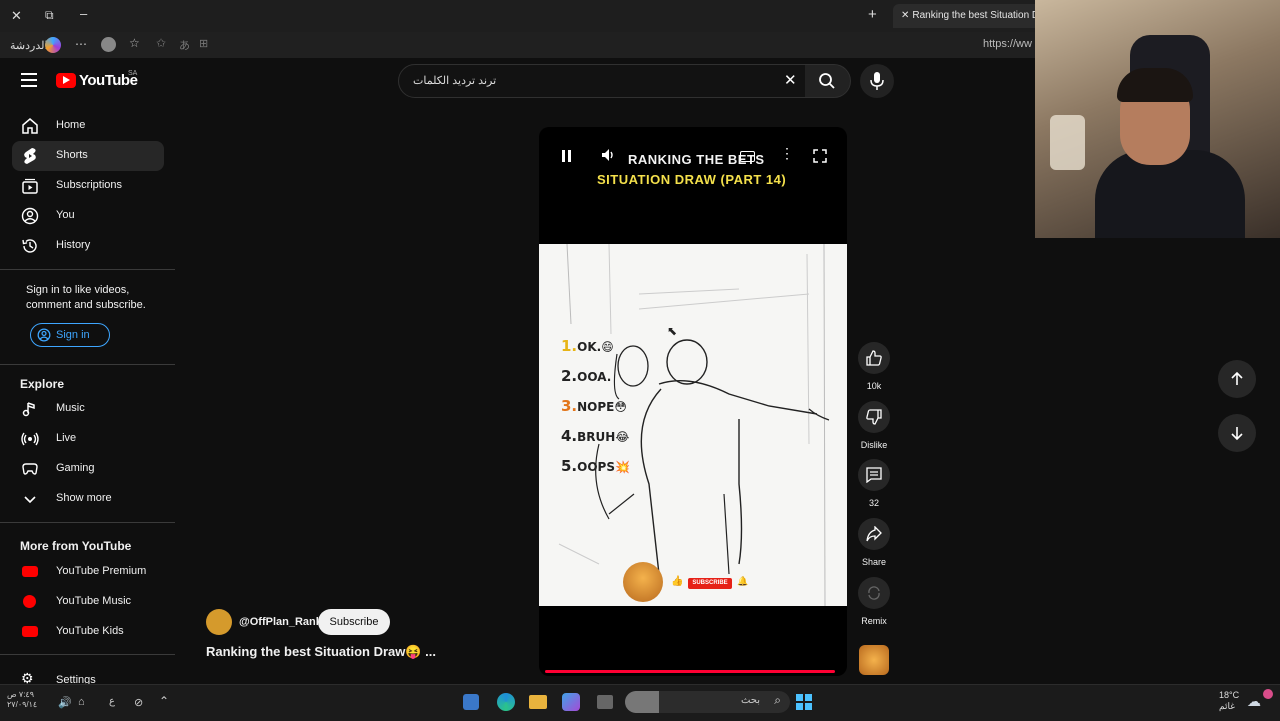 The width and height of the screenshot is (1280, 721). Describe the element at coordinates (184, 45) in the screenshot. I see `translate-icon: あ` at that location.